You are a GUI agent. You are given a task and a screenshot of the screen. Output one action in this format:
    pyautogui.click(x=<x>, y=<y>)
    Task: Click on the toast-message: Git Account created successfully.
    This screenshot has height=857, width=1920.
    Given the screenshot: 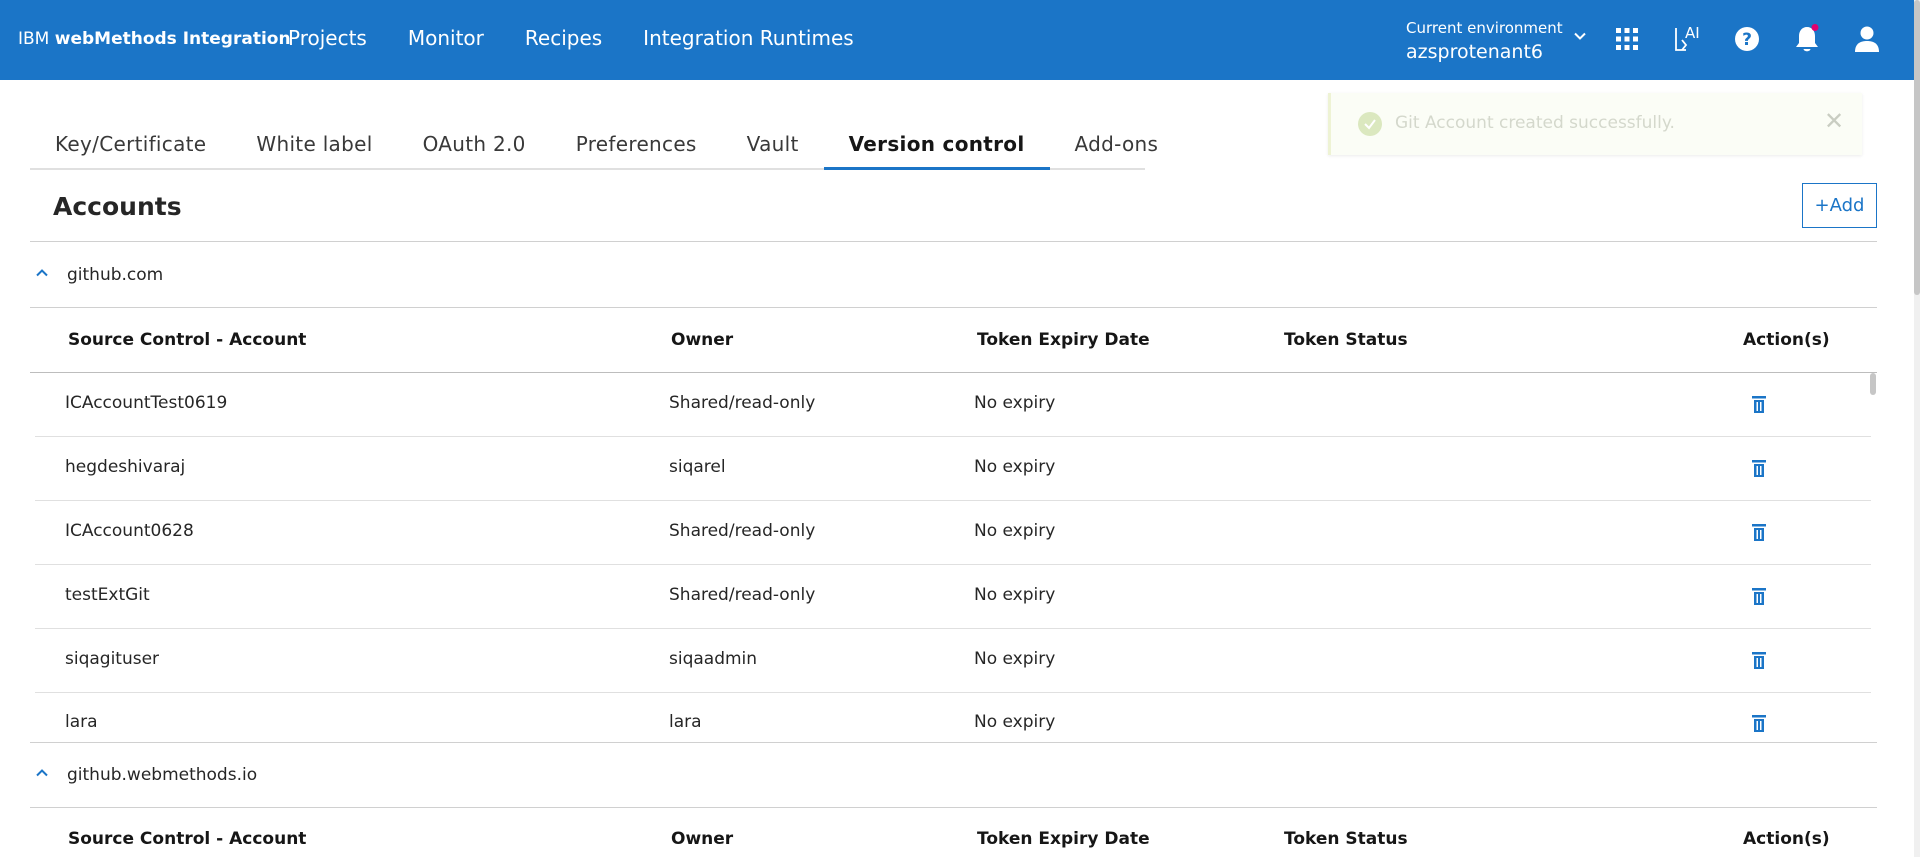 What is the action you would take?
    pyautogui.click(x=1535, y=123)
    